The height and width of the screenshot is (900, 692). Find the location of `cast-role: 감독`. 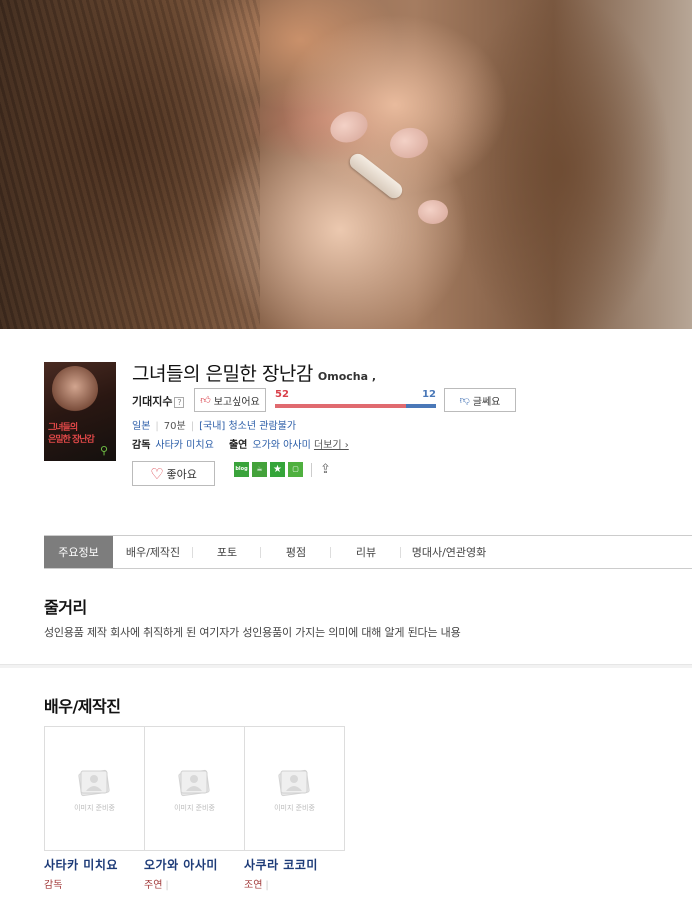

cast-role: 감독 is located at coordinates (53, 883).